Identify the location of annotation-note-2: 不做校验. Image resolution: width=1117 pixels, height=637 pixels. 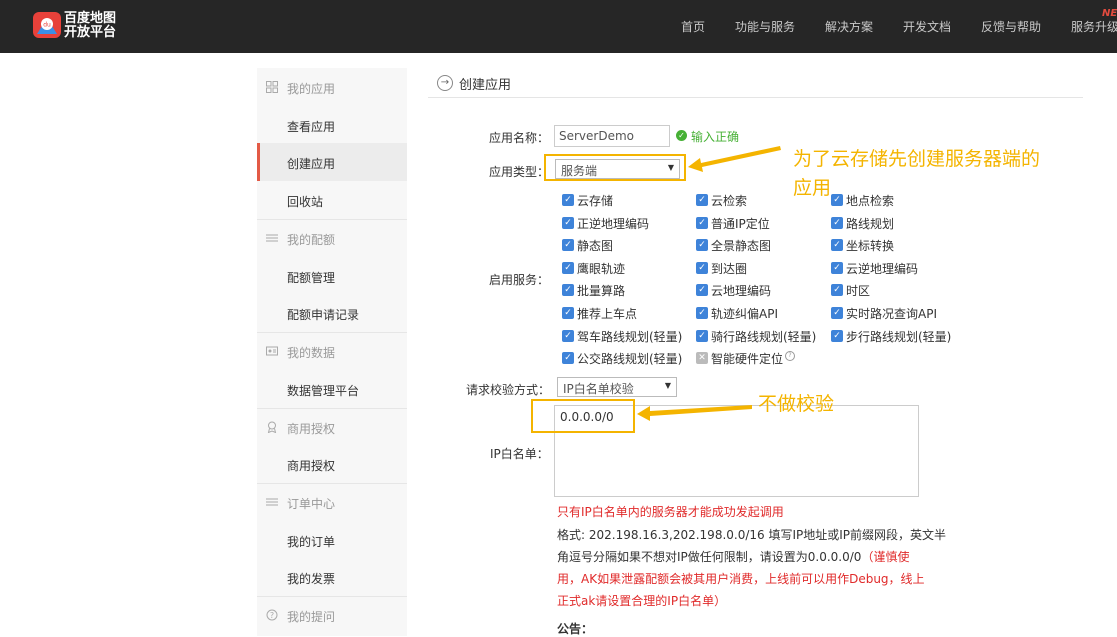
(796, 404).